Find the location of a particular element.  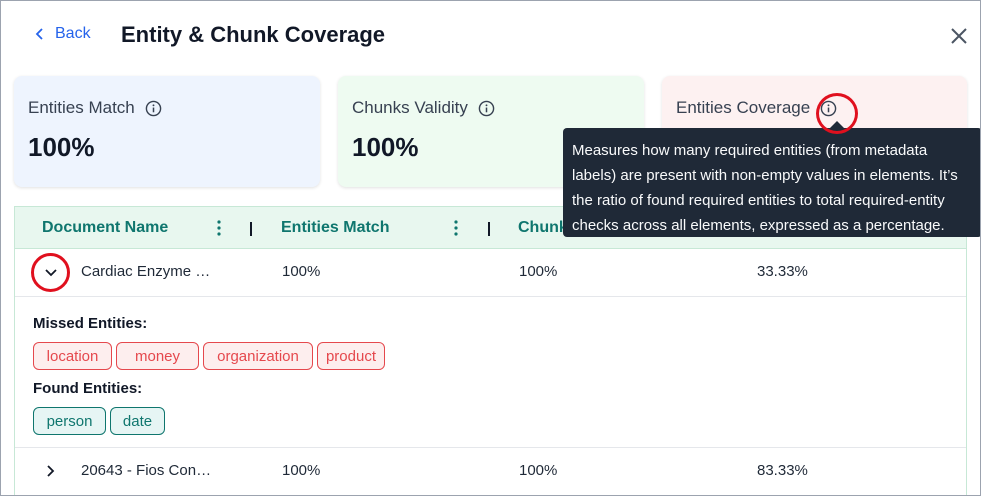

missed-entity-chip: location is located at coordinates (72, 356).